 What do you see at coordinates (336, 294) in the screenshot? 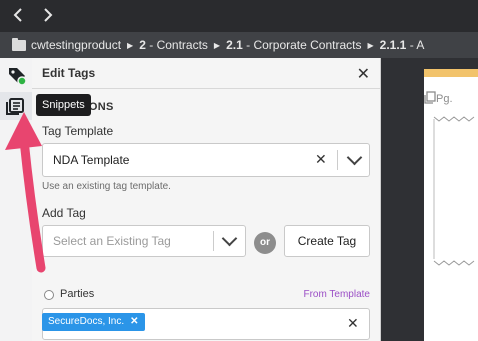
I see `from-template-label: From Template` at bounding box center [336, 294].